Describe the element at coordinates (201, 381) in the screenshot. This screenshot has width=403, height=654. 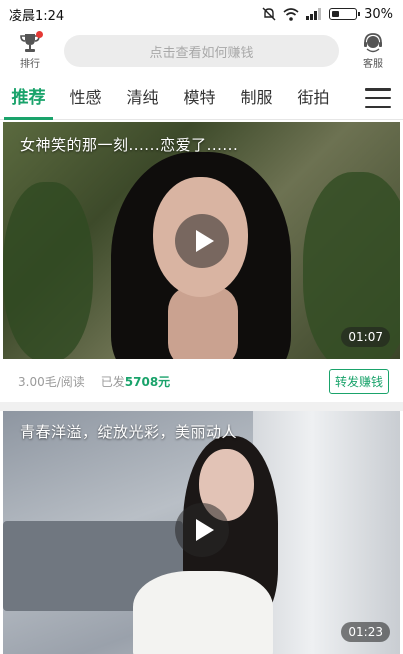
I see `article-info-row: 3.00毛/阅读 已发 5708元 转发赚钱` at that location.